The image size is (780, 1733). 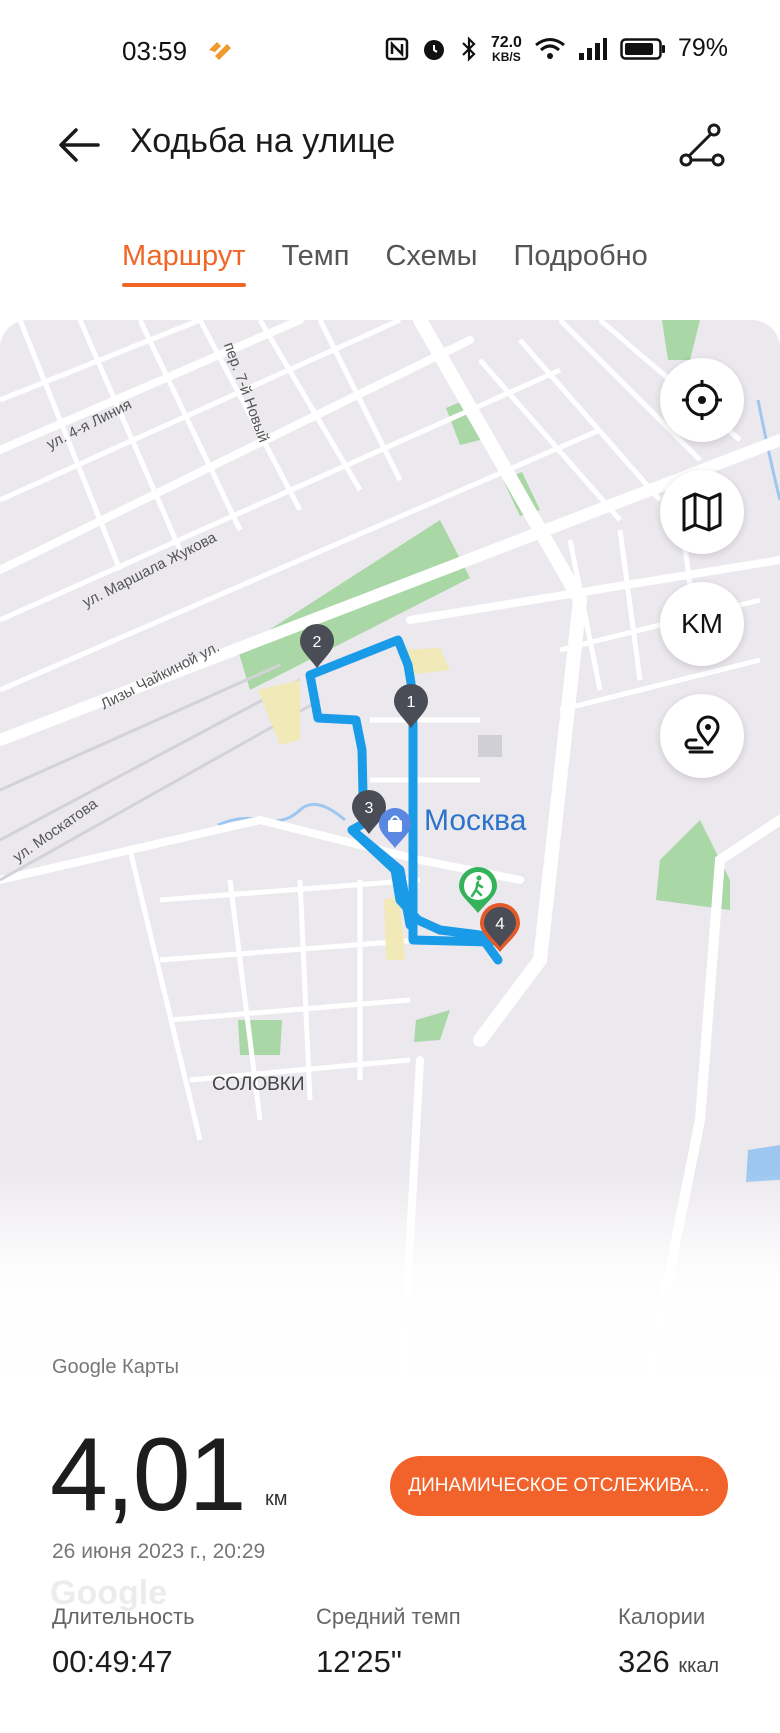 What do you see at coordinates (550, 48) in the screenshot?
I see `wifi-icon` at bounding box center [550, 48].